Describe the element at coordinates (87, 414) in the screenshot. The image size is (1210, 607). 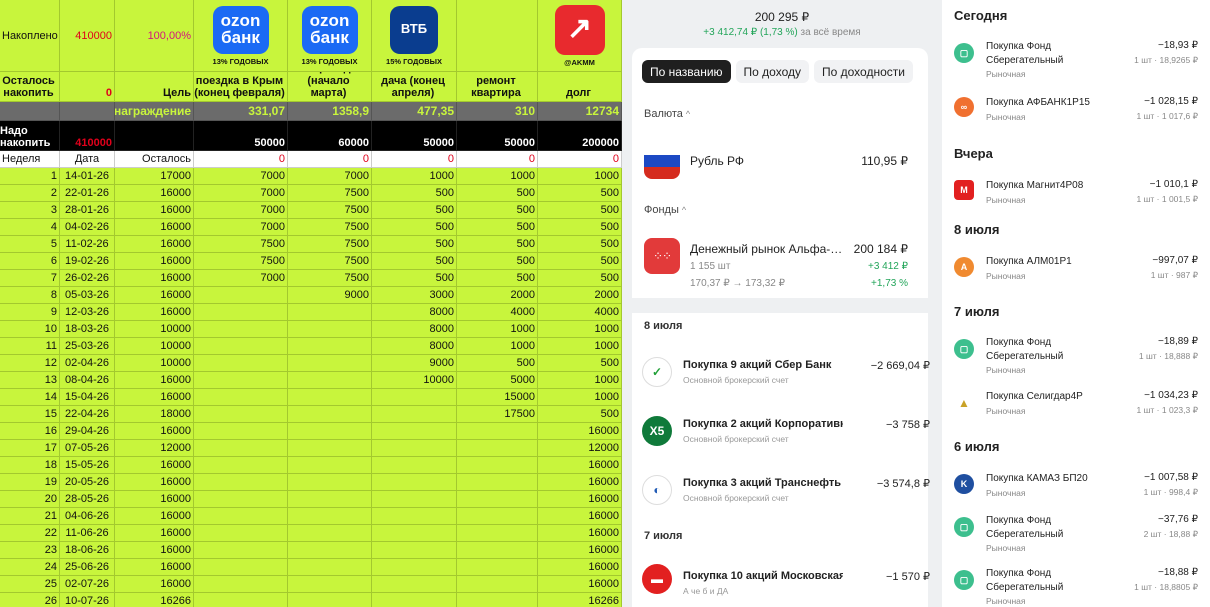
I see `date-cell: 22-04-26` at that location.